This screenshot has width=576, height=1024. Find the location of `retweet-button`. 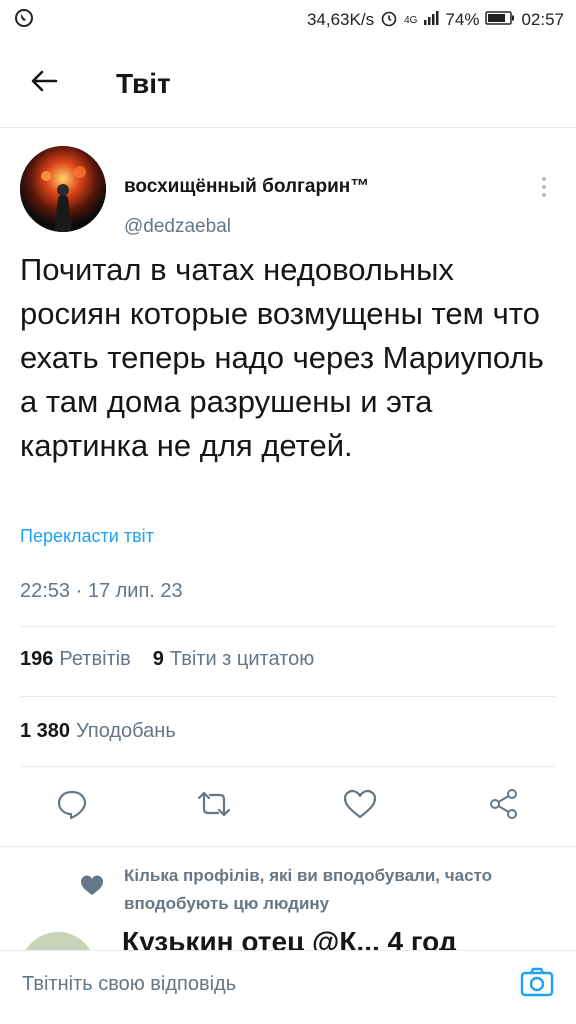

retweet-button is located at coordinates (214, 806).